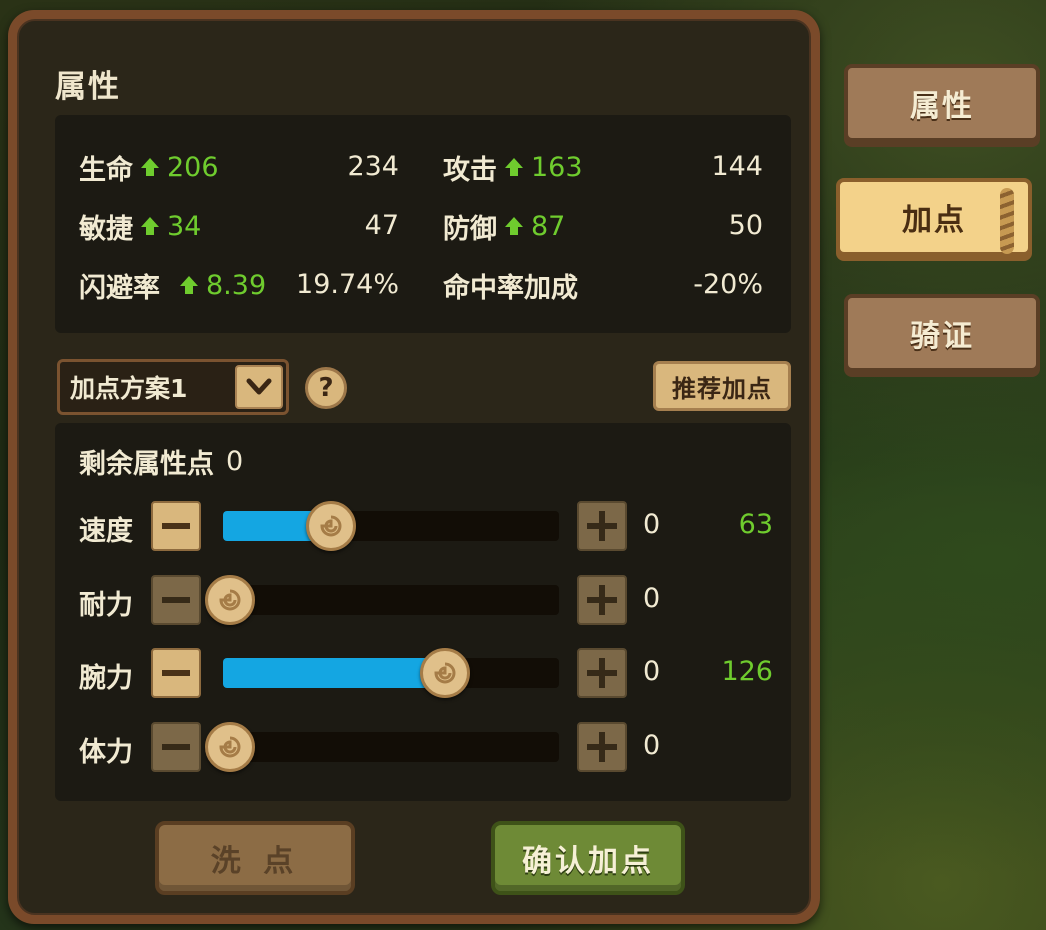 The height and width of the screenshot is (930, 1046). I want to click on chevron-down-icon, so click(259, 387).